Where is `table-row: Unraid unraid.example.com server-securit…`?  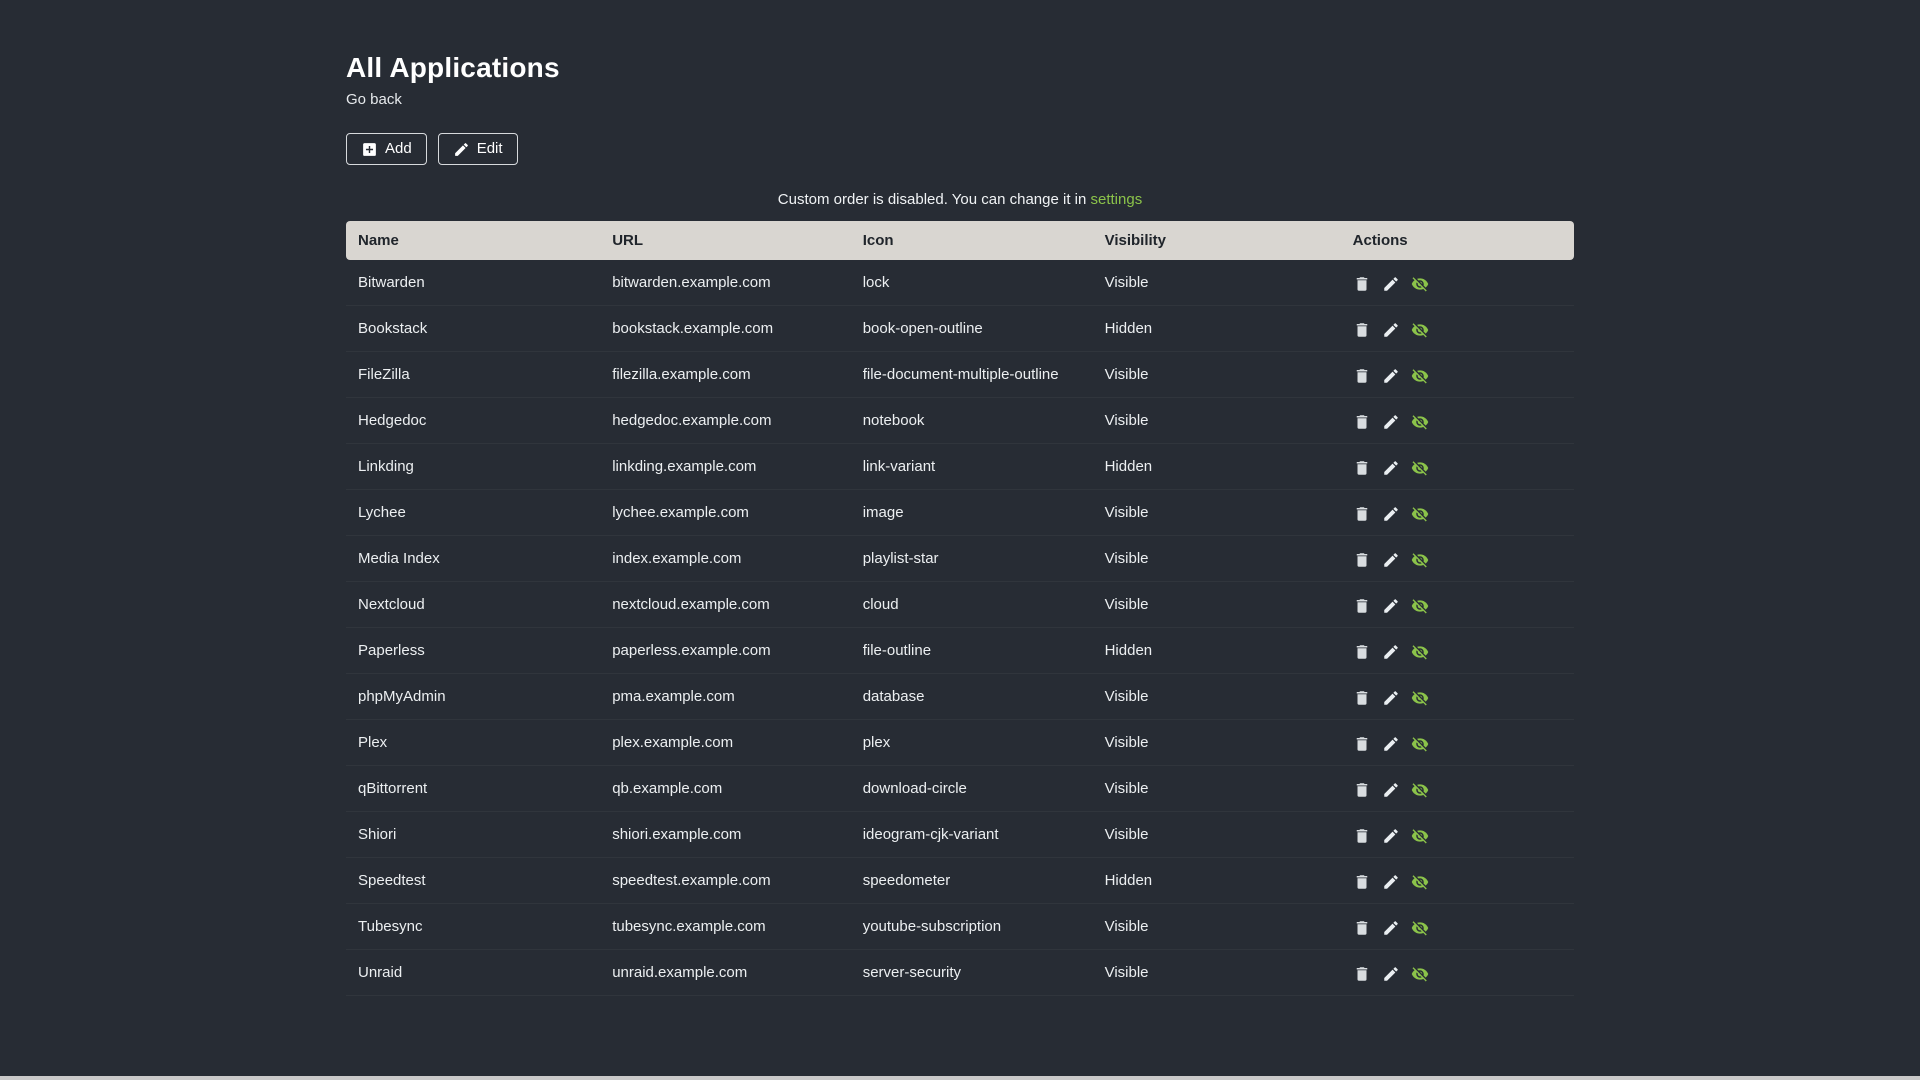 table-row: Unraid unraid.example.com server-securit… is located at coordinates (960, 973).